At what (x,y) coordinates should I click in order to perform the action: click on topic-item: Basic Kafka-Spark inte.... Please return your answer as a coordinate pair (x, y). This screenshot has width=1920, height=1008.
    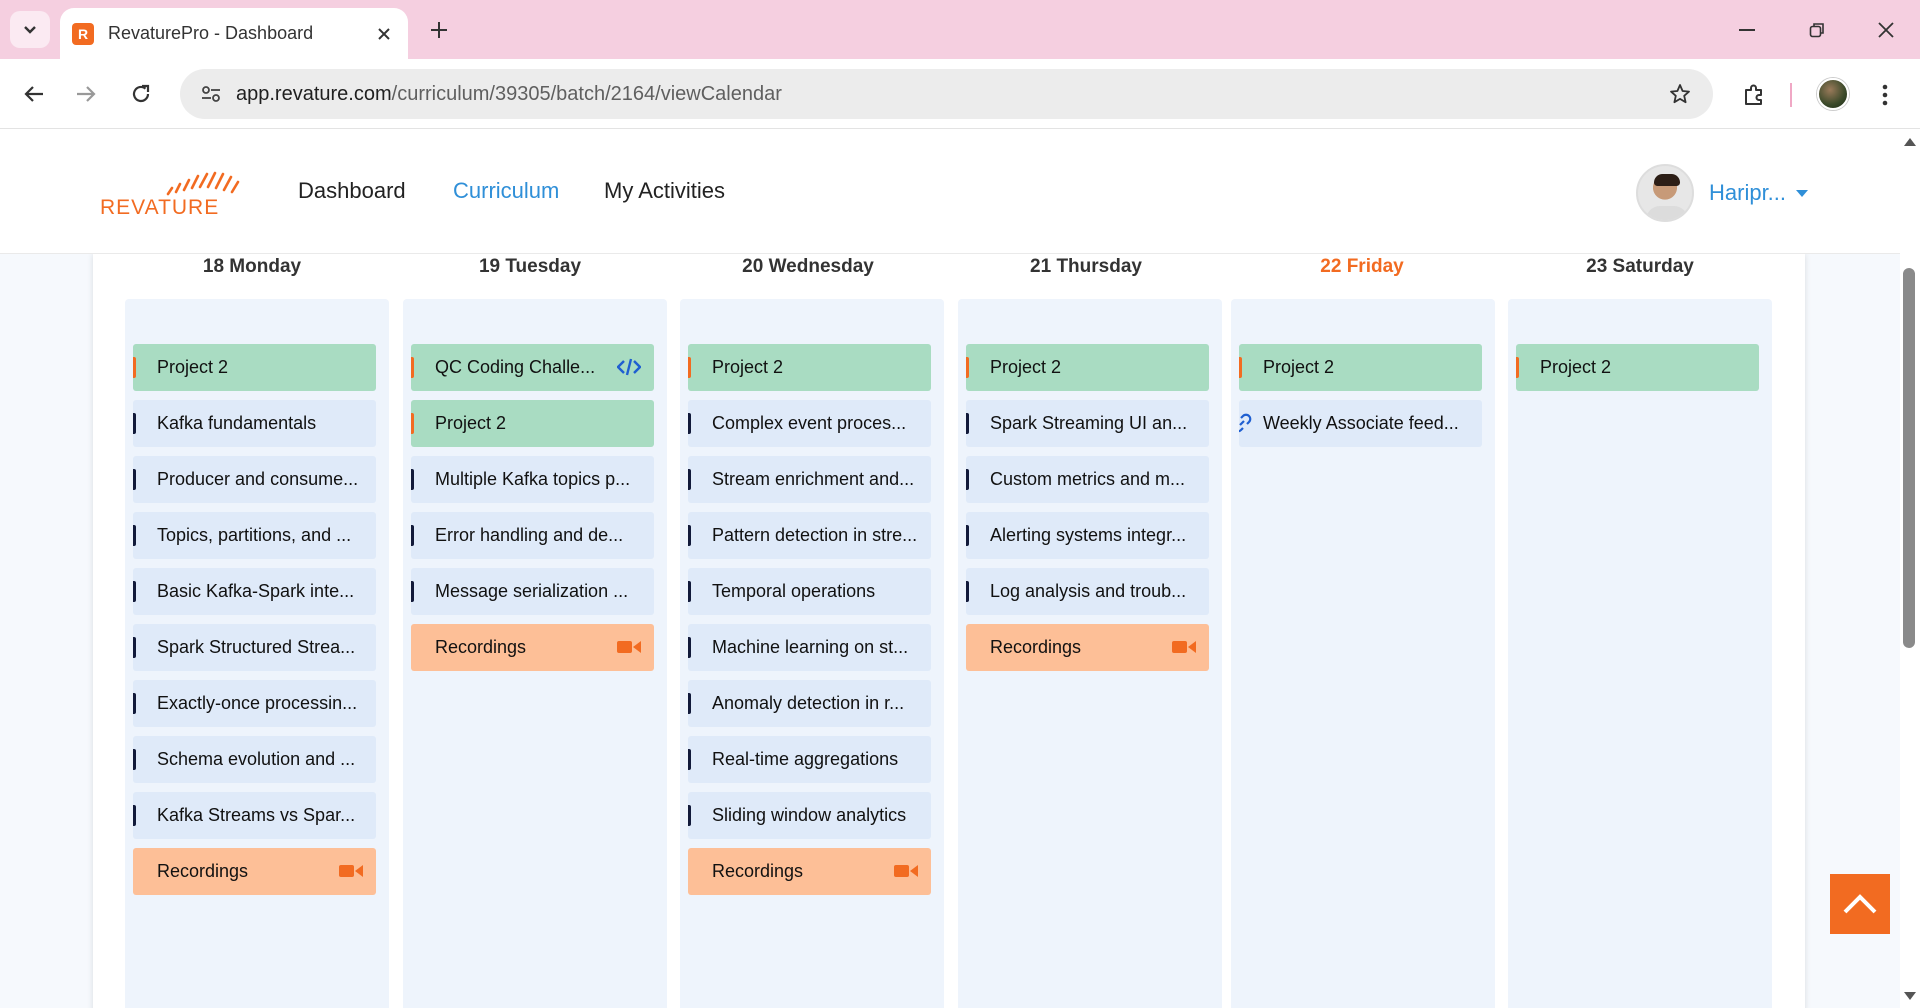
    Looking at the image, I should click on (254, 591).